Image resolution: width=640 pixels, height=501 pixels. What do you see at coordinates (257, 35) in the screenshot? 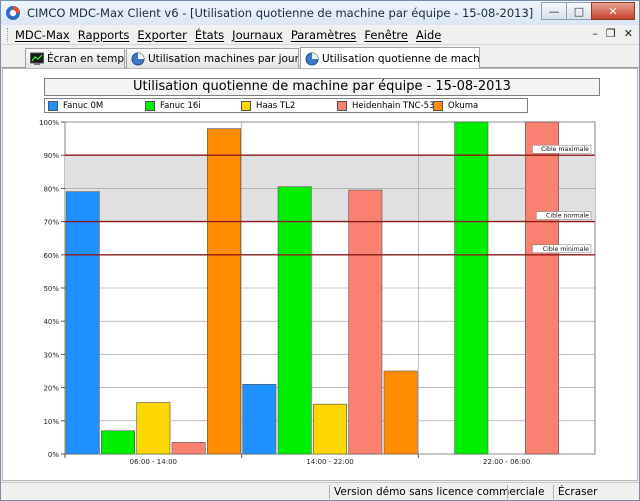
I see `menu-journaux: Journaux` at bounding box center [257, 35].